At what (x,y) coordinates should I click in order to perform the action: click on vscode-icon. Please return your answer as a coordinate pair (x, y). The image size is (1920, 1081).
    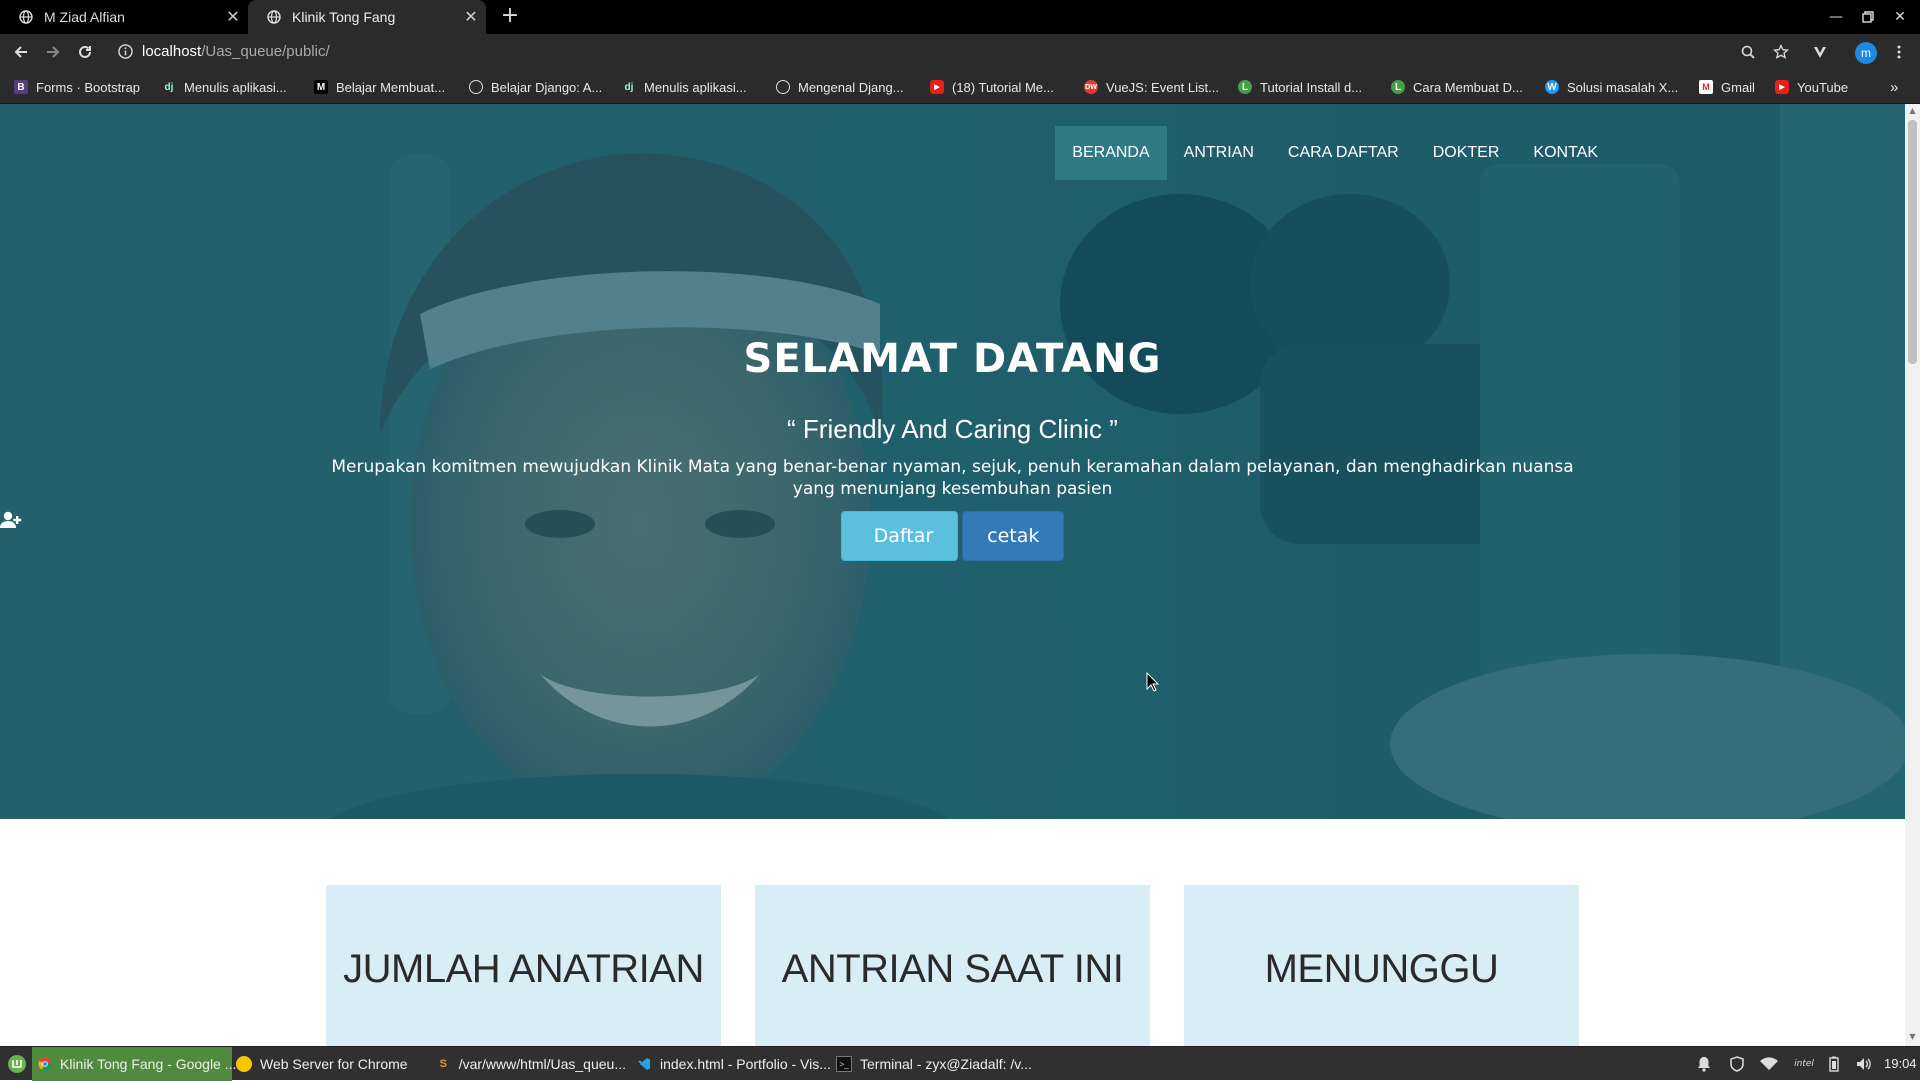
    Looking at the image, I should click on (644, 1064).